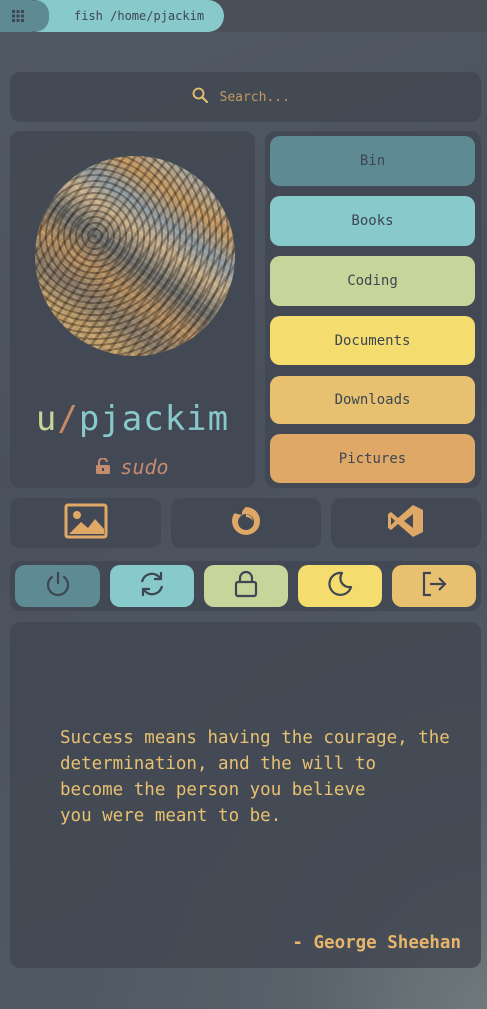 This screenshot has width=487, height=1009. I want to click on lock-button, so click(246, 586).